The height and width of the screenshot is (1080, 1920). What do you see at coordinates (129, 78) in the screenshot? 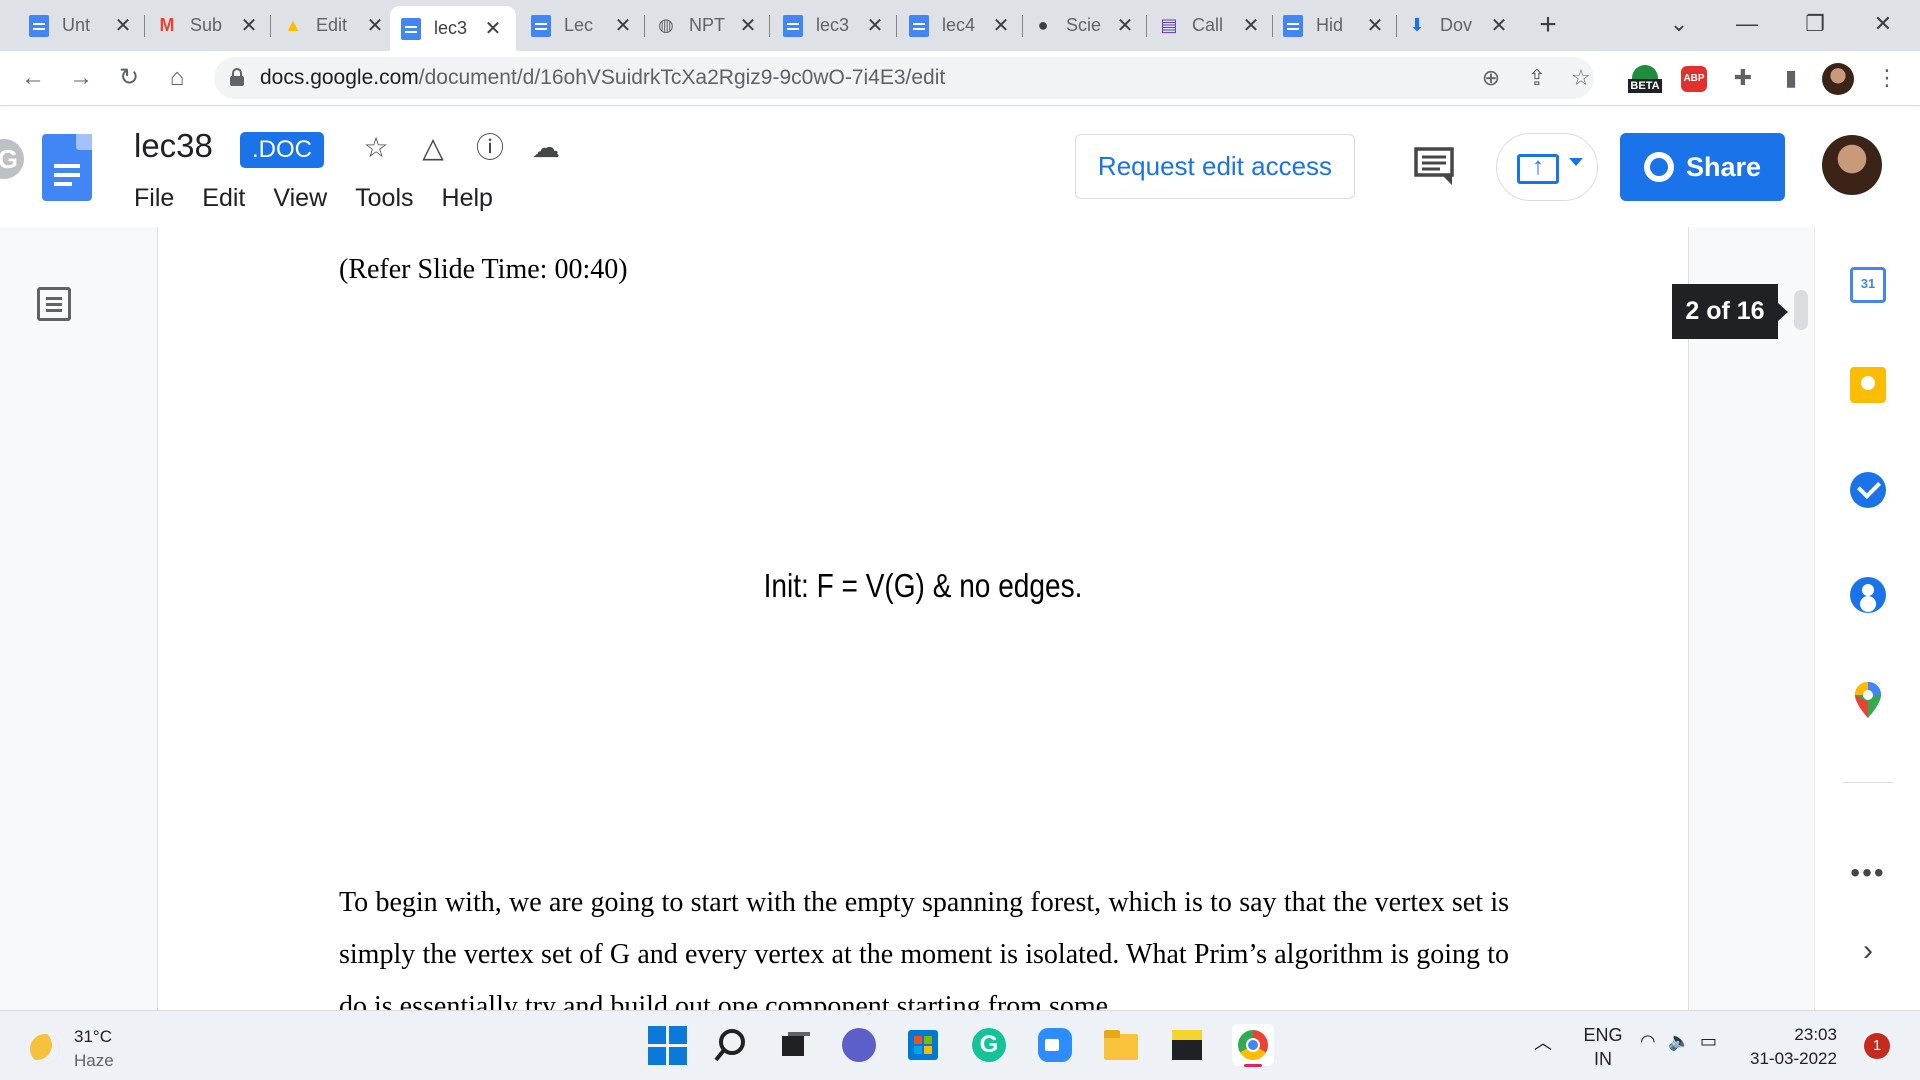
I see `reload-icon: ↻` at bounding box center [129, 78].